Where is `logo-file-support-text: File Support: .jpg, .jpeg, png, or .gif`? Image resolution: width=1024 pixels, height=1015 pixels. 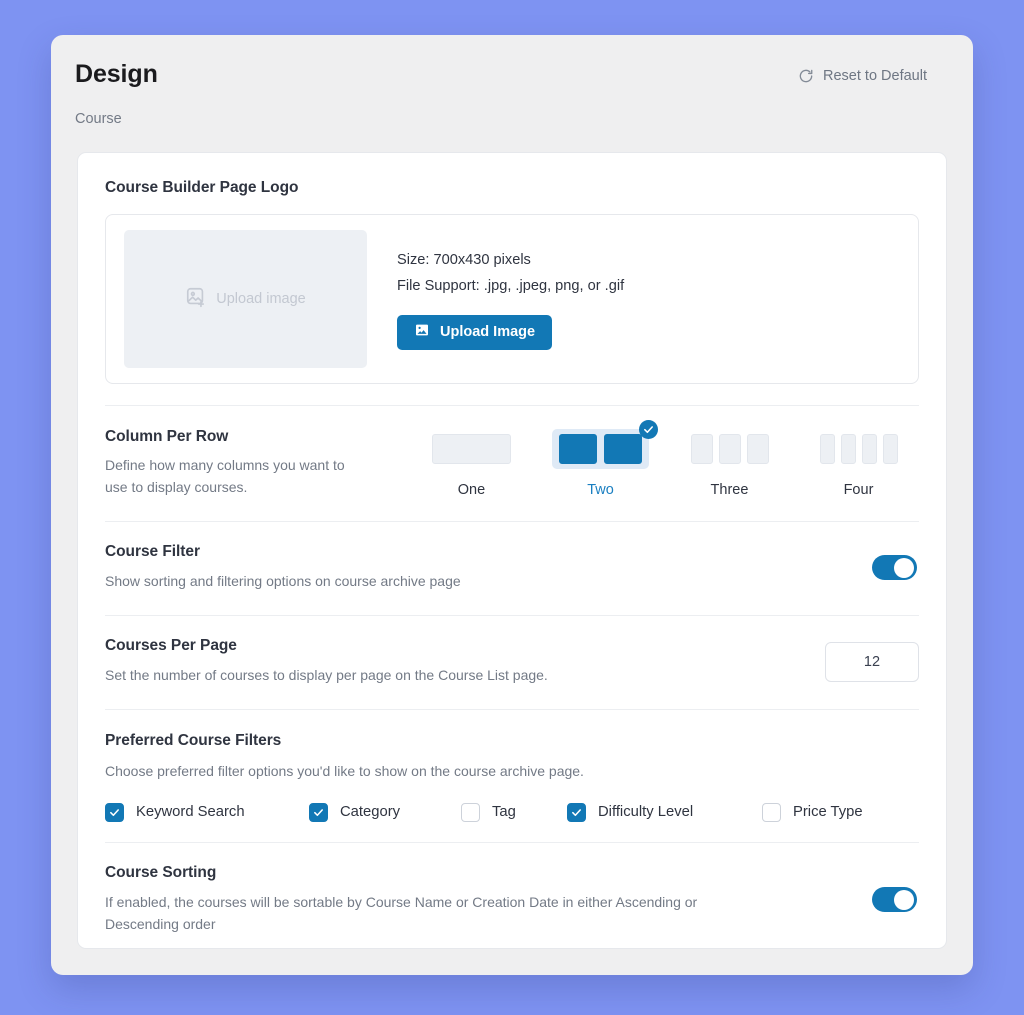 logo-file-support-text: File Support: .jpg, .jpeg, png, or .gif is located at coordinates (511, 286).